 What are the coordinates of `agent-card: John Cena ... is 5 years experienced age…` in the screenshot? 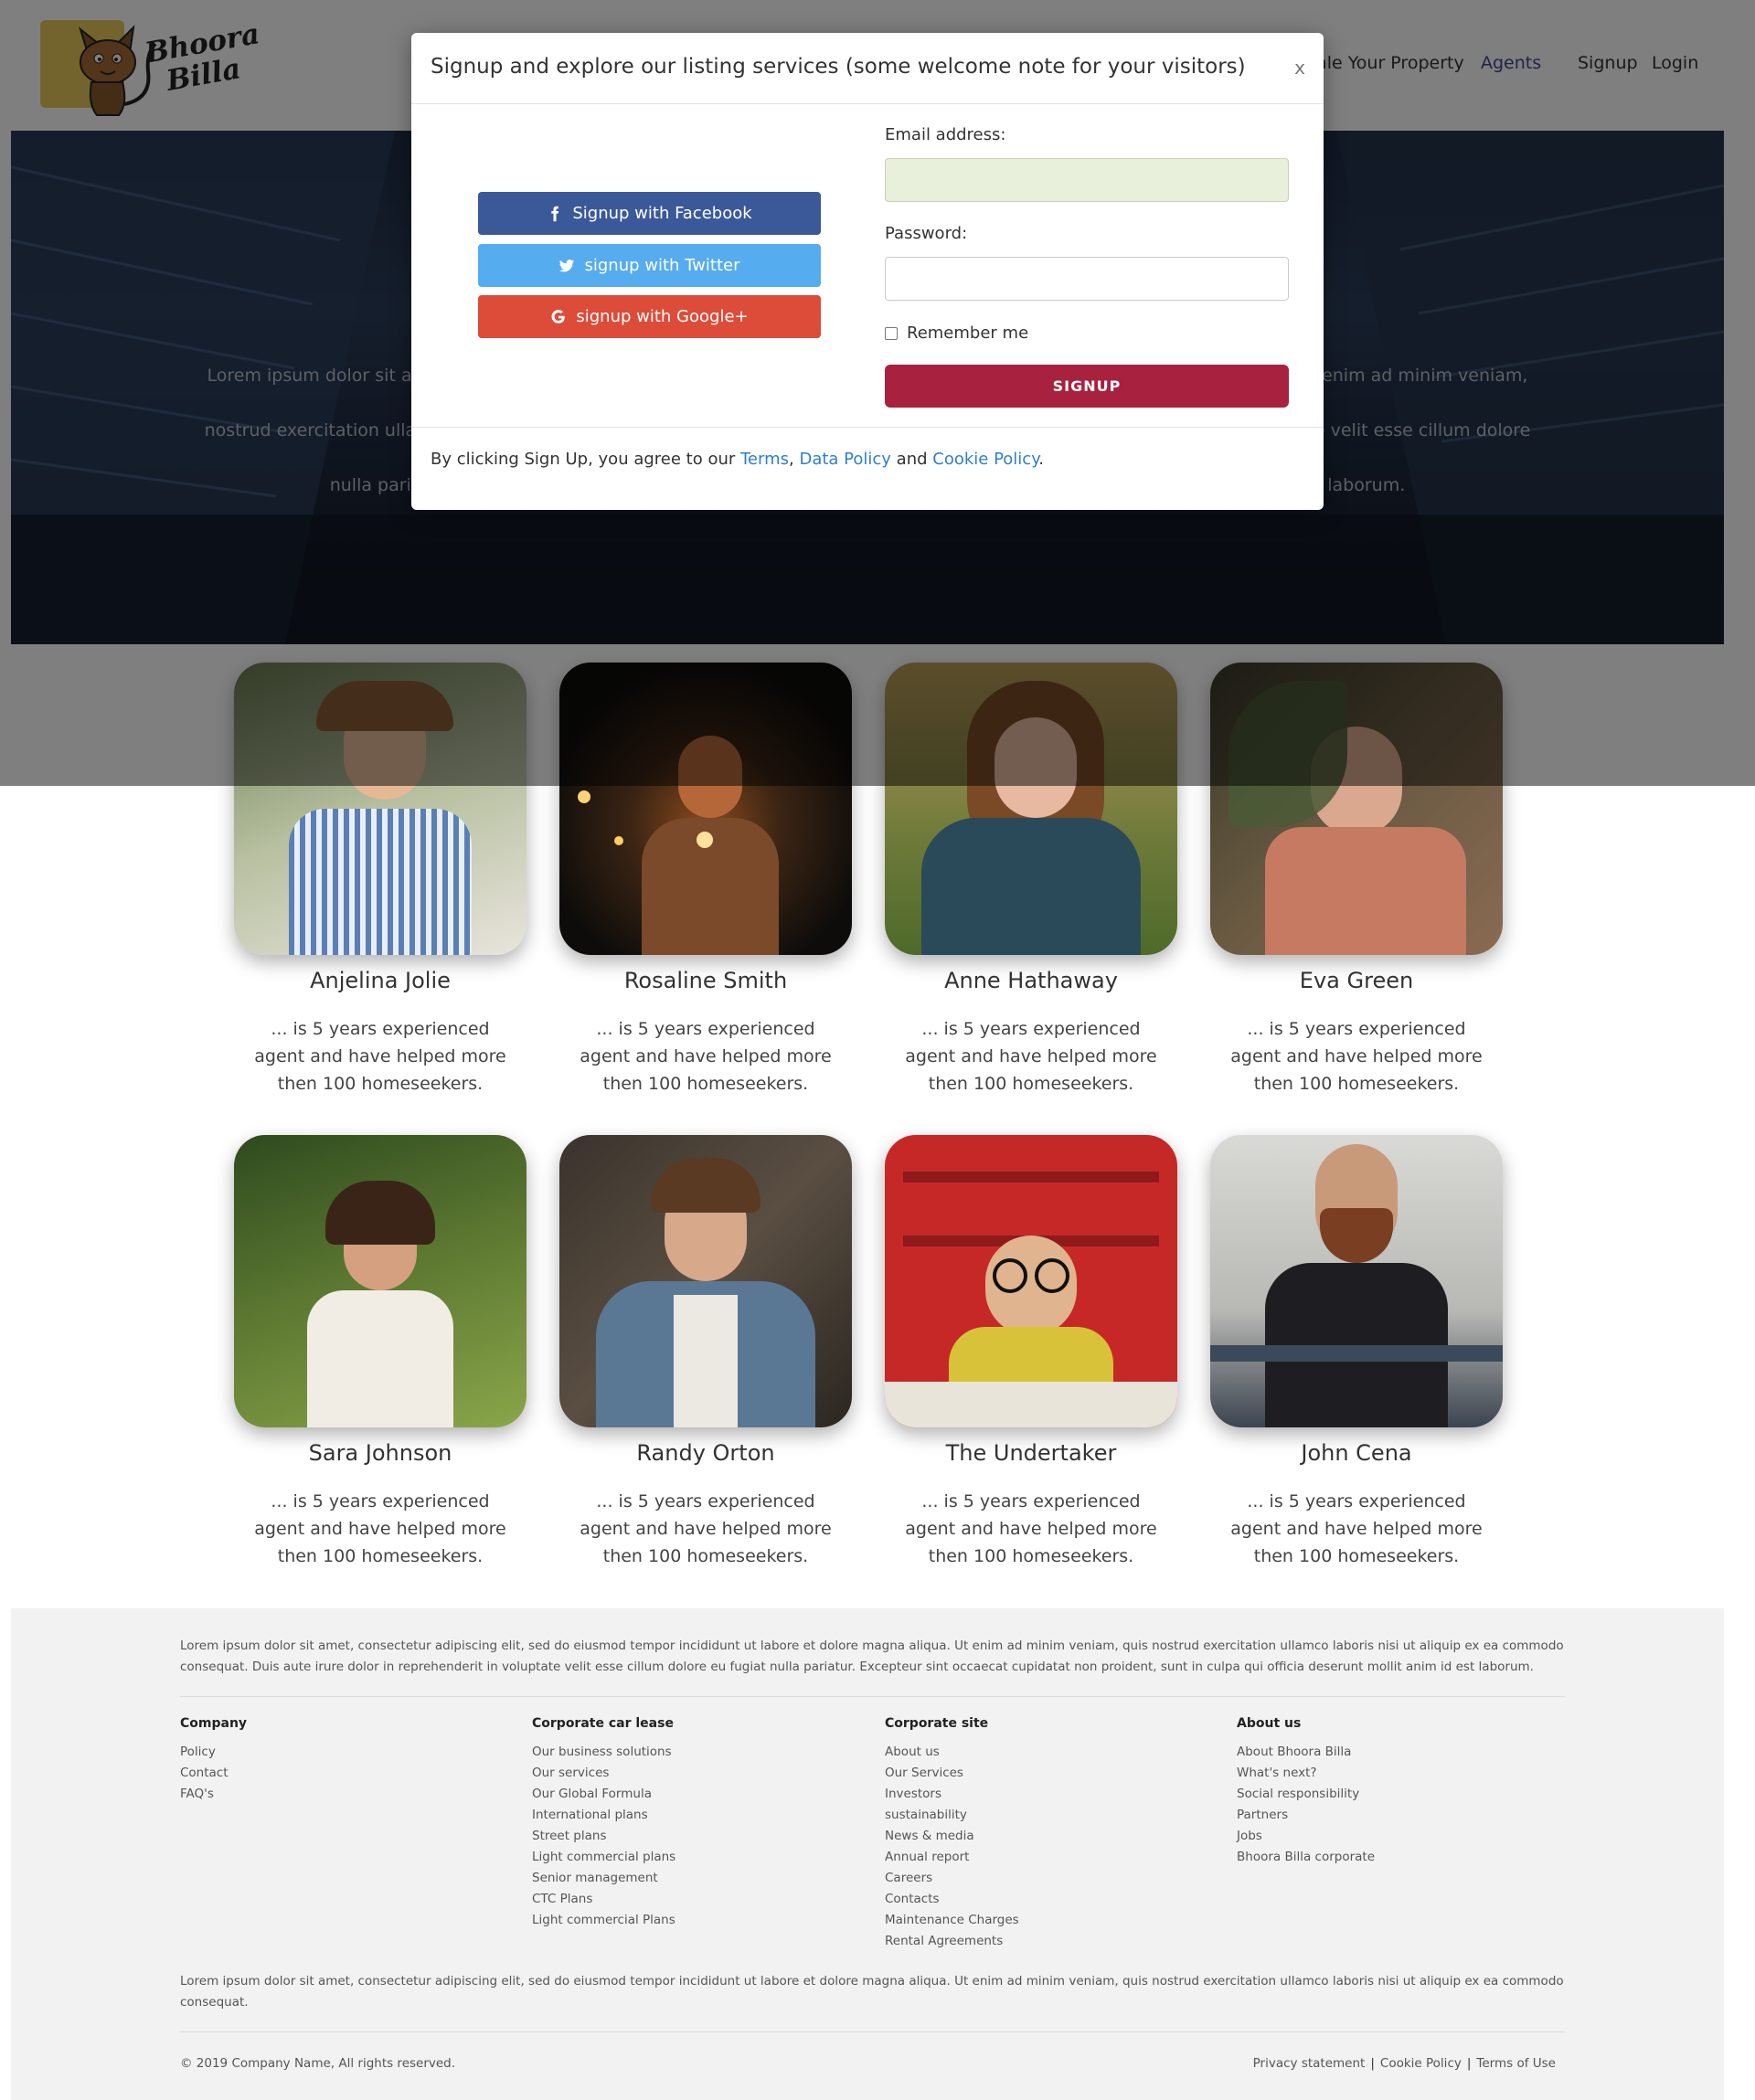 It's located at (1357, 1352).